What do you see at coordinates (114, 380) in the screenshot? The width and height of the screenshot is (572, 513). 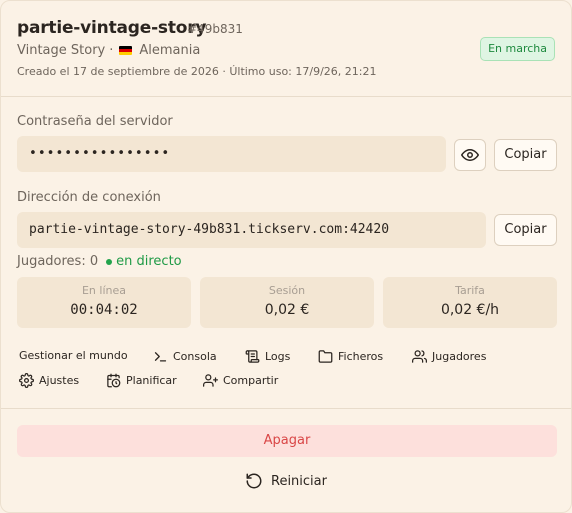 I see `calendar-clock-icon` at bounding box center [114, 380].